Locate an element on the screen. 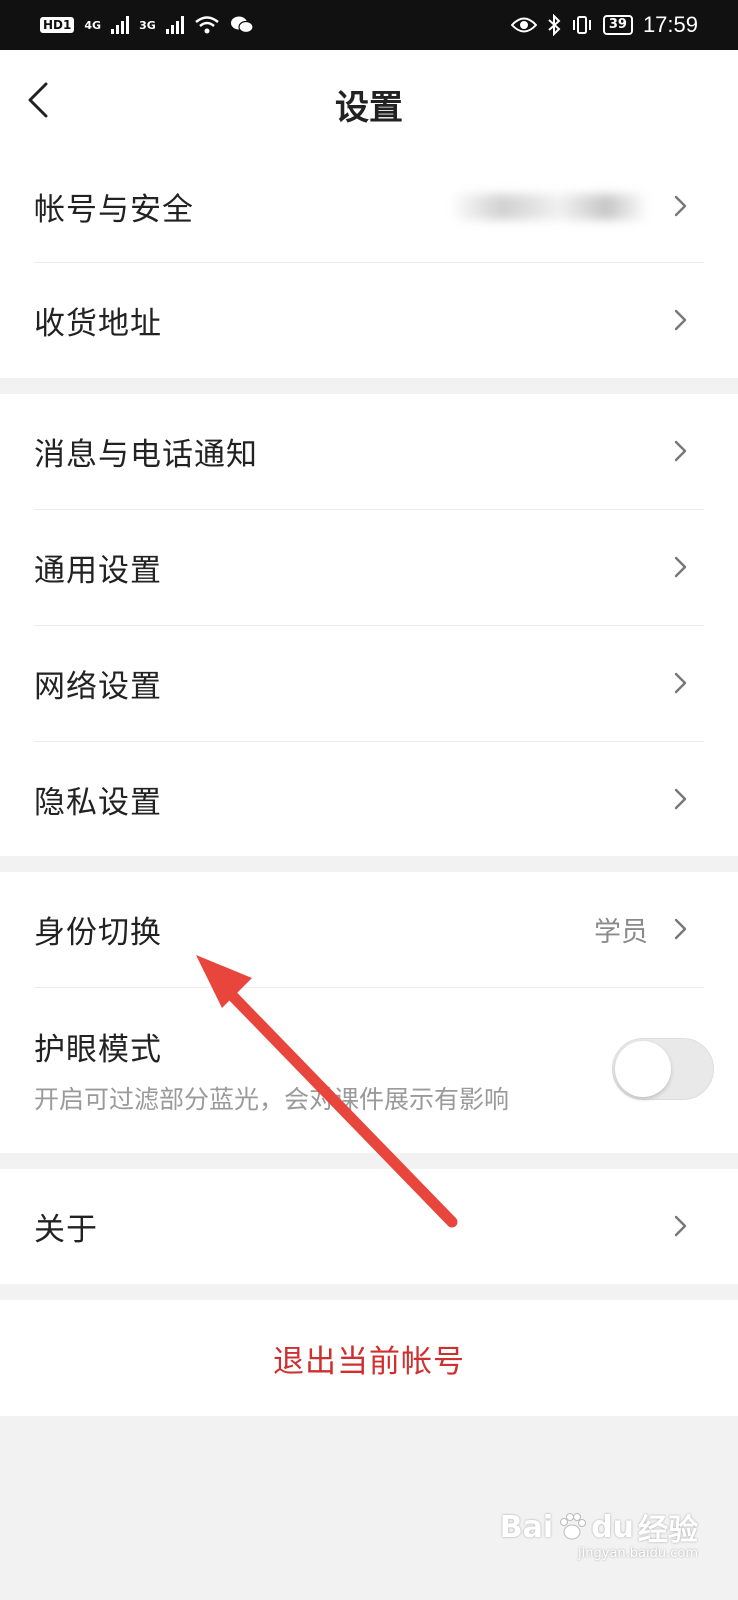 The image size is (738, 1600). network-type-1: 4G is located at coordinates (93, 25).